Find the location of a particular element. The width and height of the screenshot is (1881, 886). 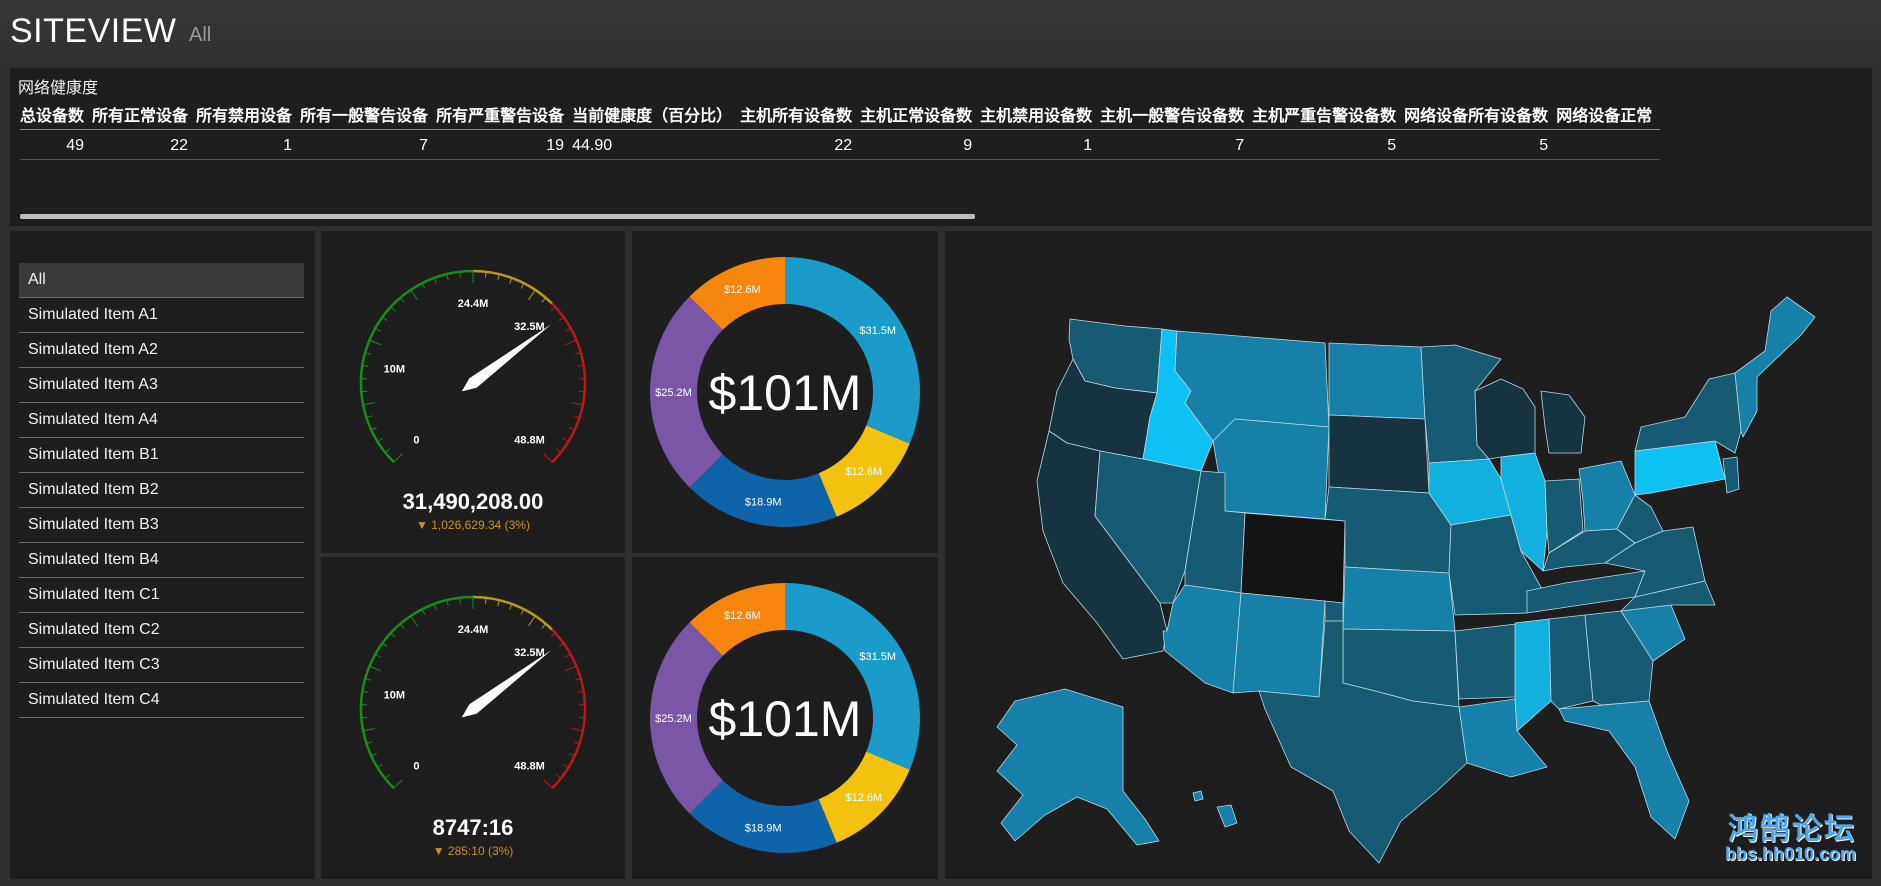

column-header: 当前健康度（百分比） is located at coordinates (656, 116).